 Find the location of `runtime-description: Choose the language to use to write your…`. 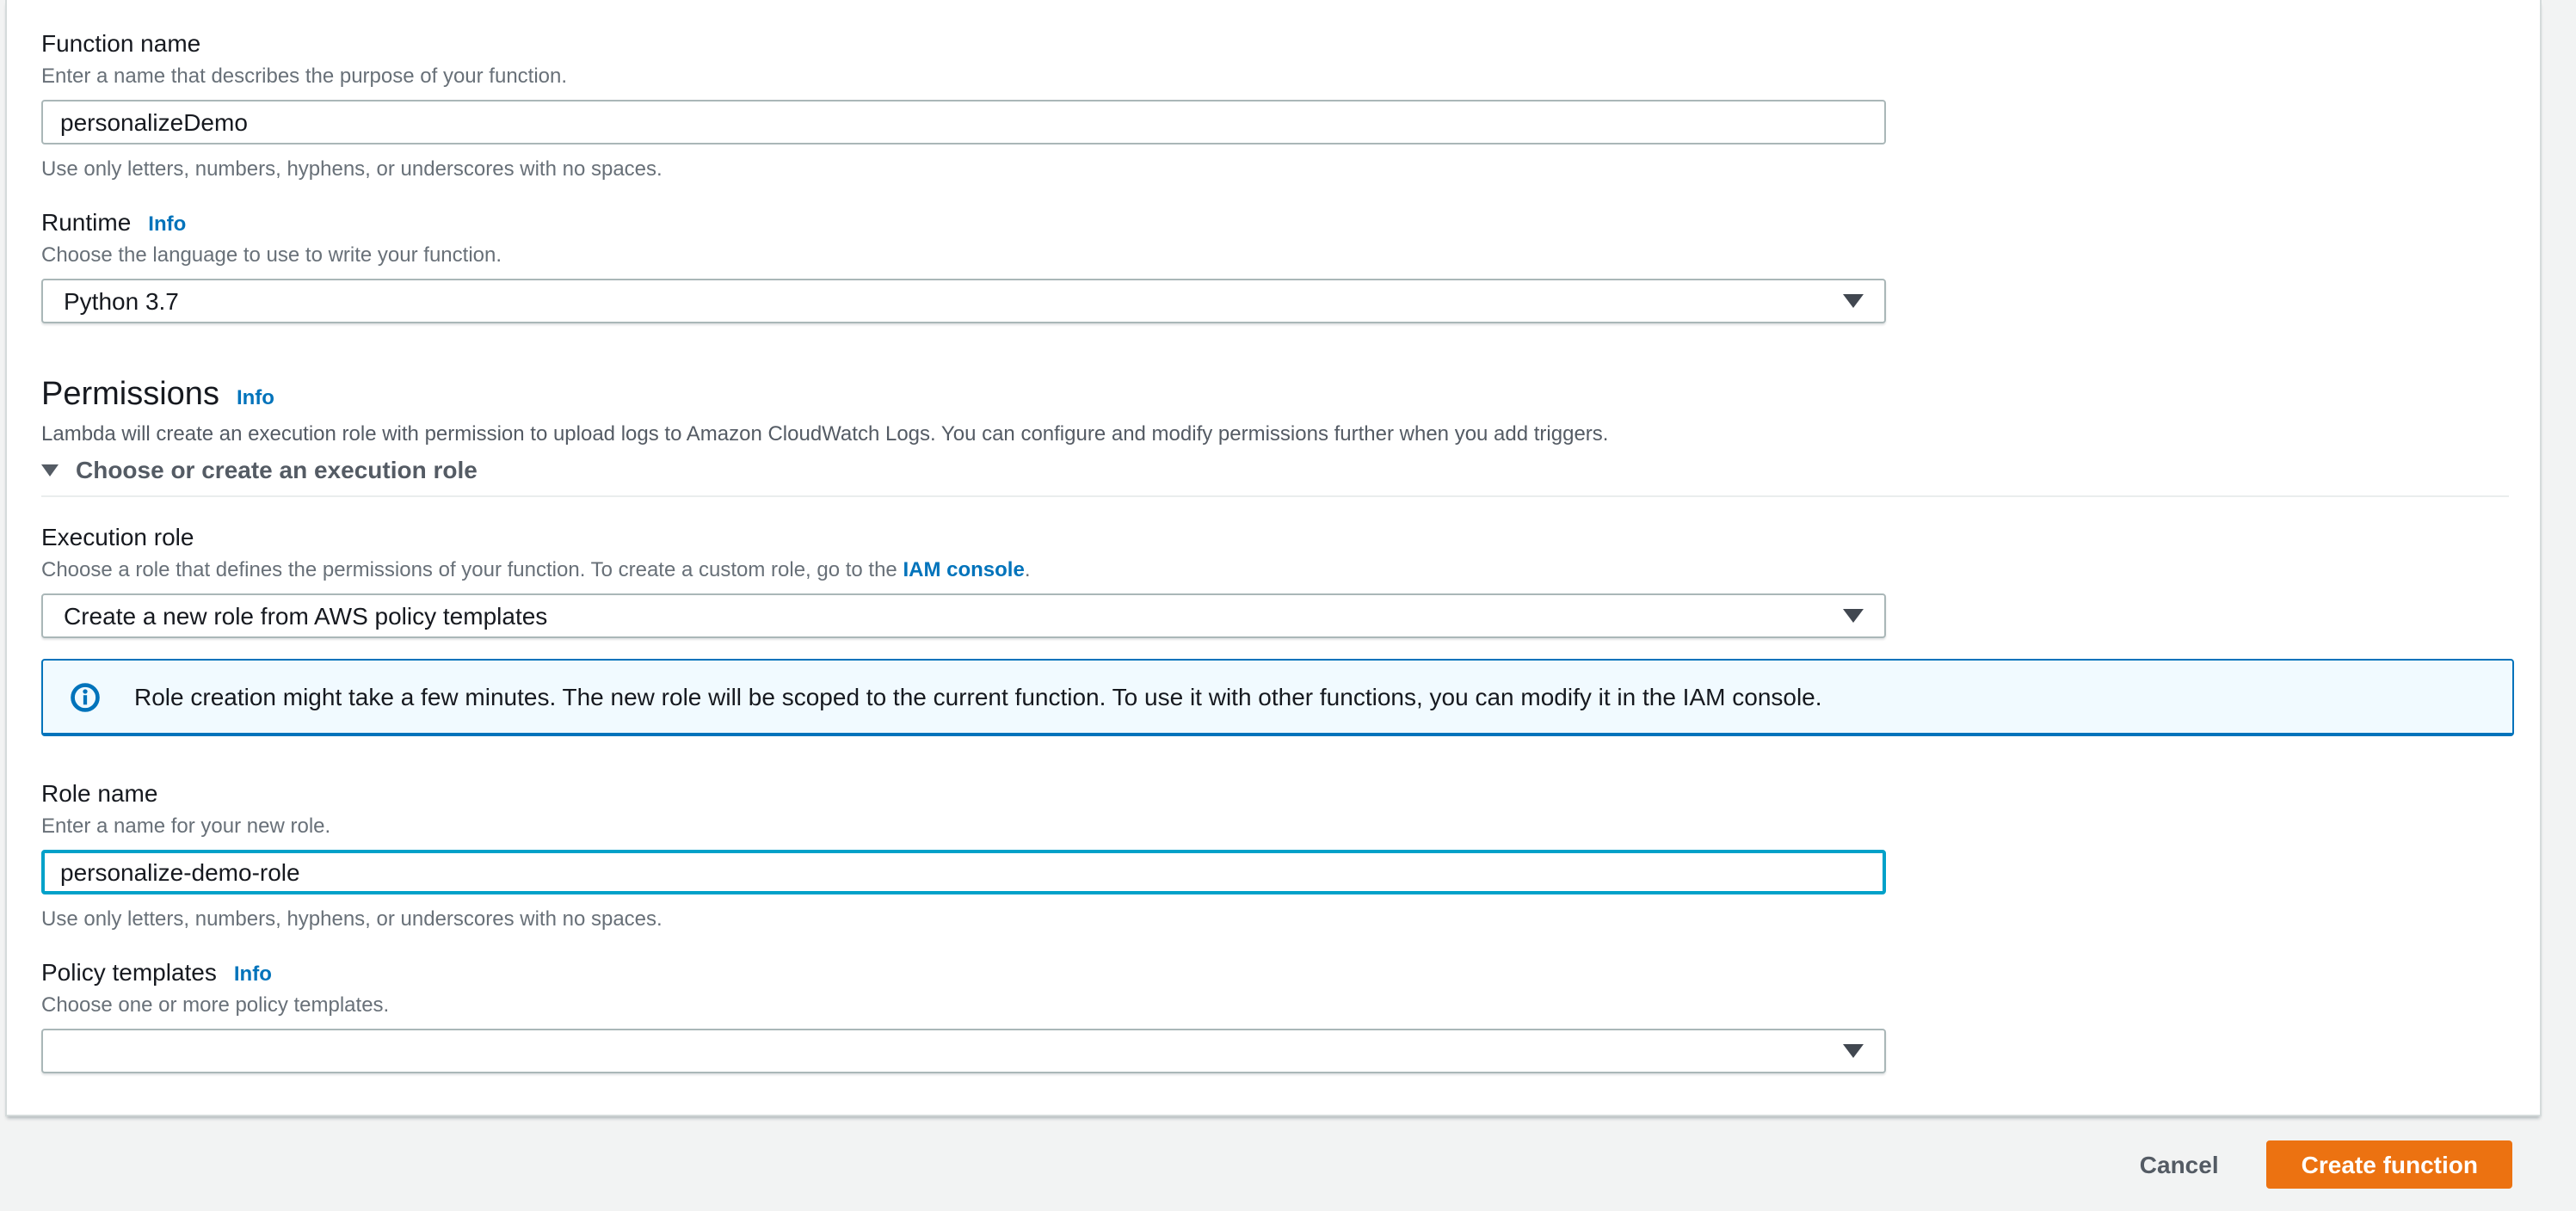

runtime-description: Choose the language to use to write your… is located at coordinates (271, 255).